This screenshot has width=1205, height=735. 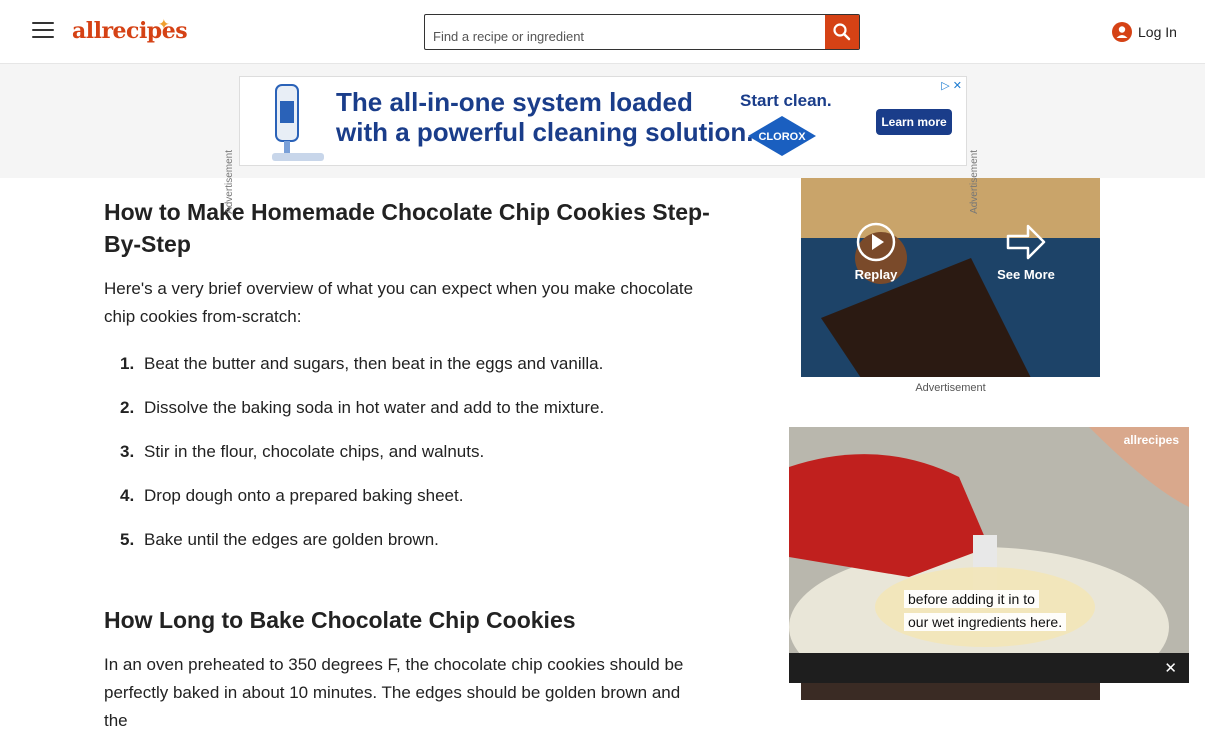 I want to click on site-header: allrecipes ✦ Log In, so click(x=602, y=32).